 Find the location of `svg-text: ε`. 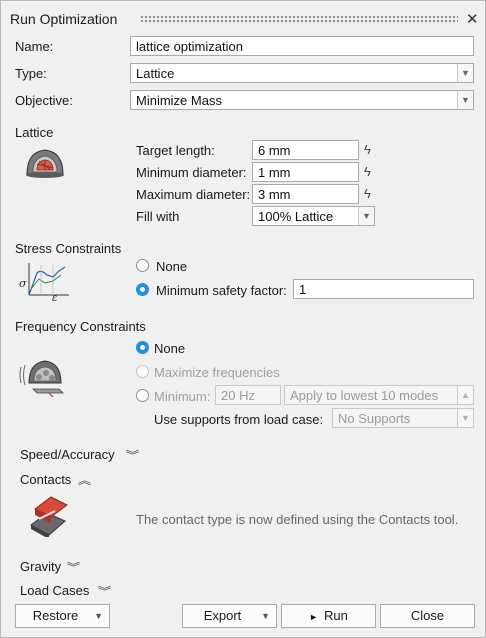

svg-text: ε is located at coordinates (54, 297).